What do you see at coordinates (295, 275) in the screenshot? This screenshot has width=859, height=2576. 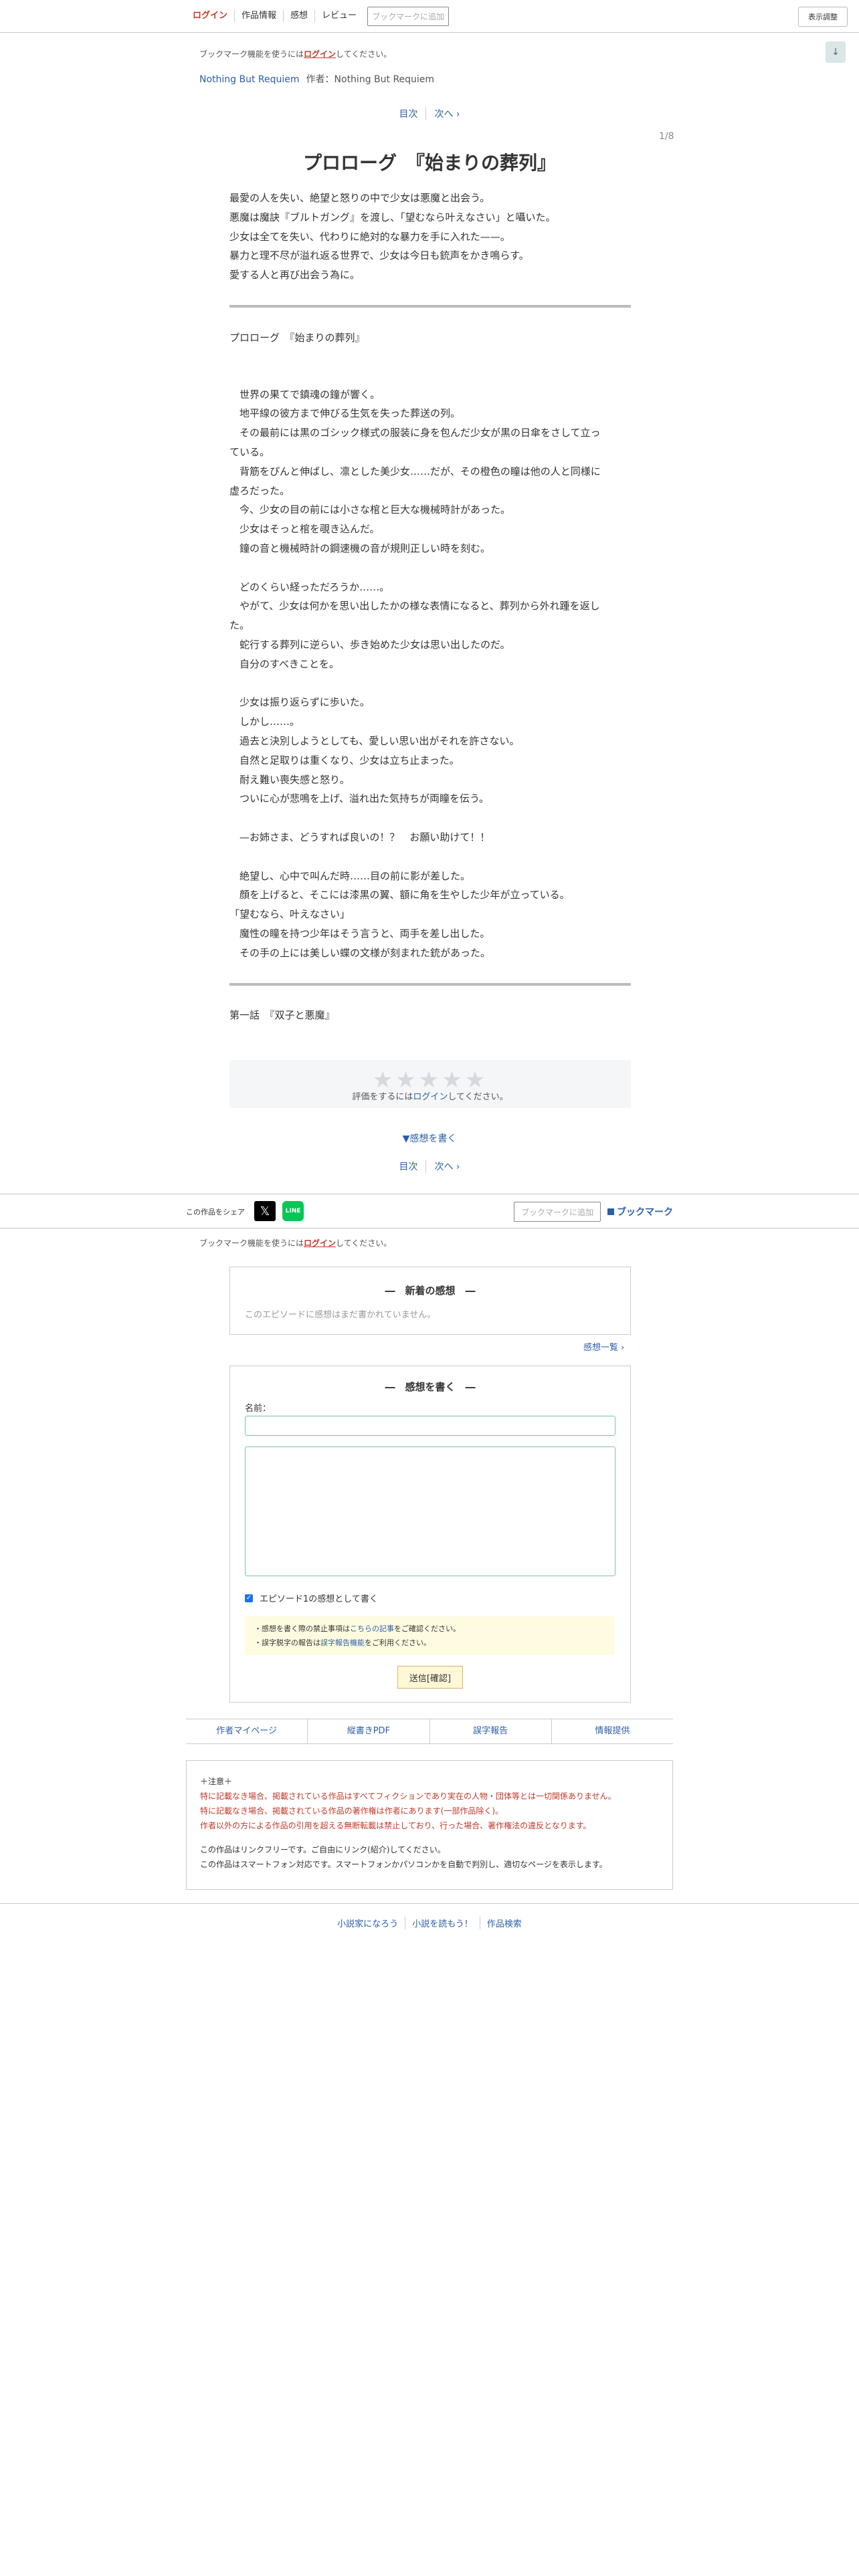 I see `preface-line: 愛する人と再び出会う為に。` at bounding box center [295, 275].